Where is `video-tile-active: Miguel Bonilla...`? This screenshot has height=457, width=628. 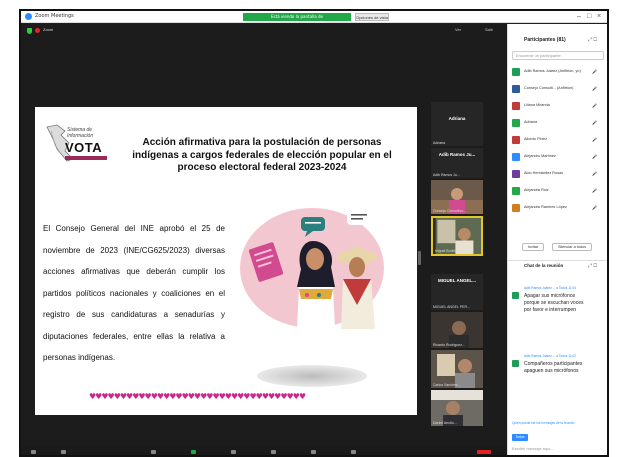
video-tile-active: Miguel Bonilla... is located at coordinates (457, 236).